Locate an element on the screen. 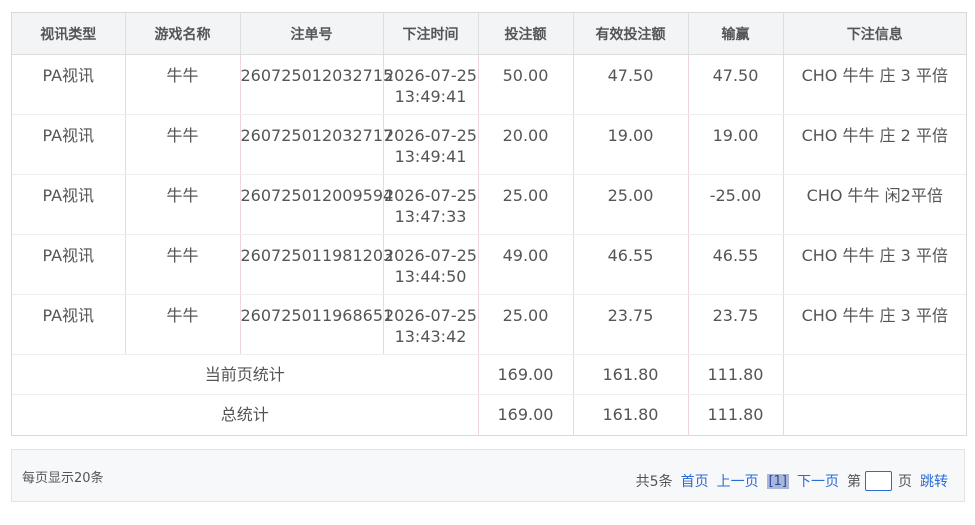 Image resolution: width=975 pixels, height=525 pixels. total-summary-valid: 161.80 is located at coordinates (631, 414).